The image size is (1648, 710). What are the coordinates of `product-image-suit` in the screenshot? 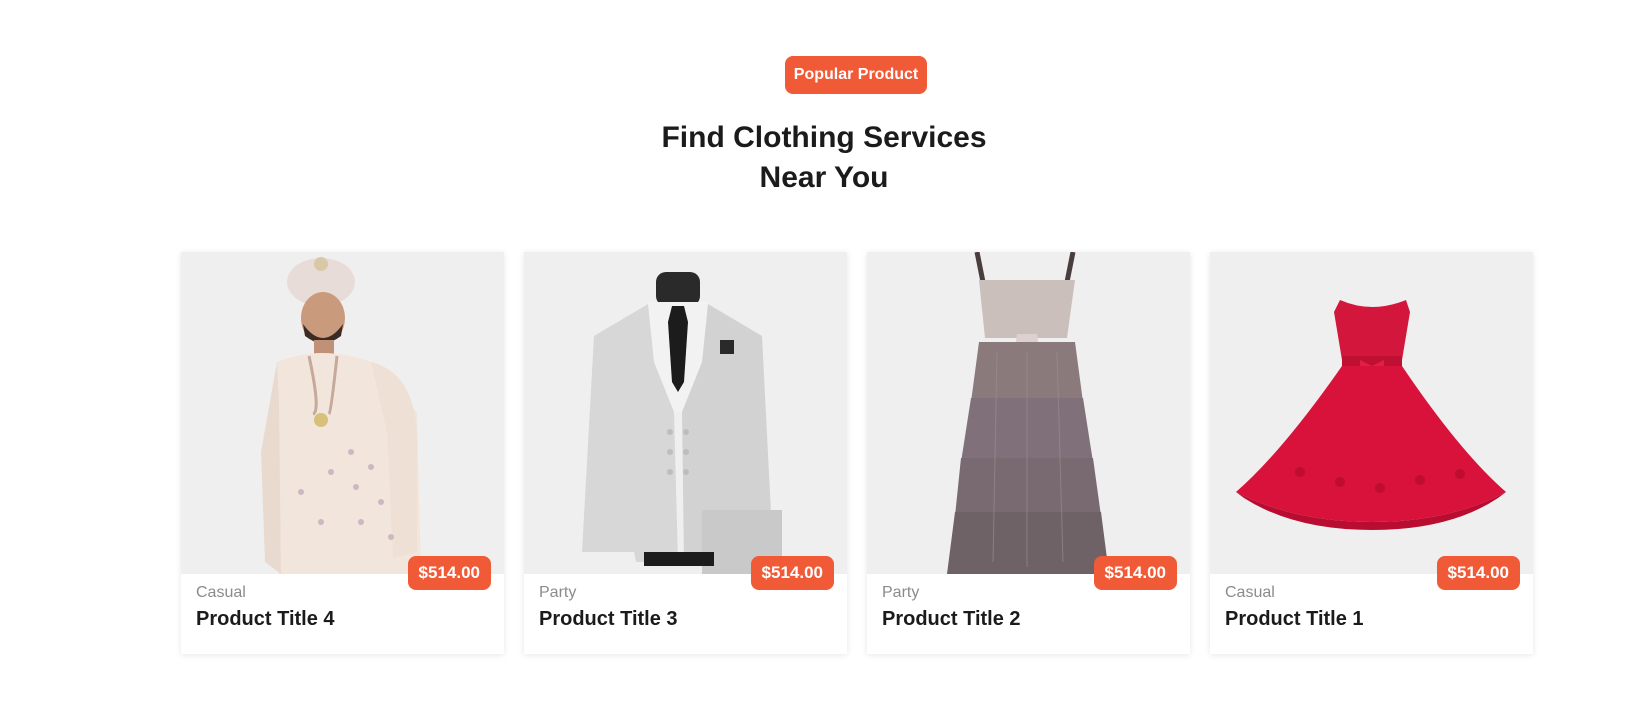 It's located at (685, 413).